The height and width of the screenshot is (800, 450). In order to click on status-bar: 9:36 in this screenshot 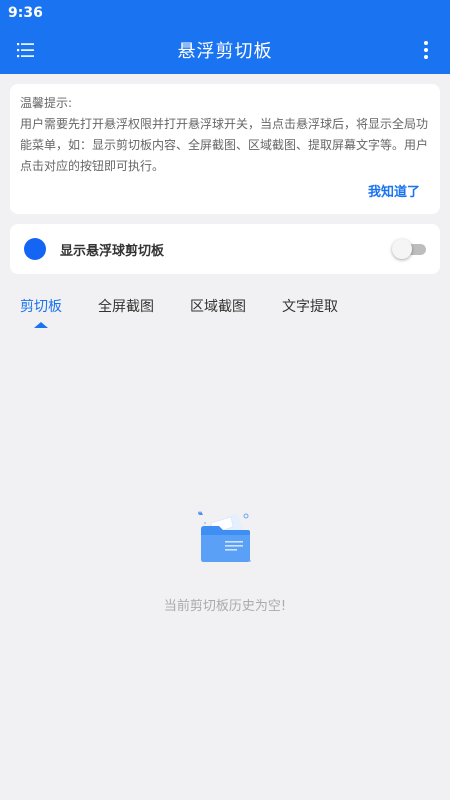, I will do `click(225, 13)`.